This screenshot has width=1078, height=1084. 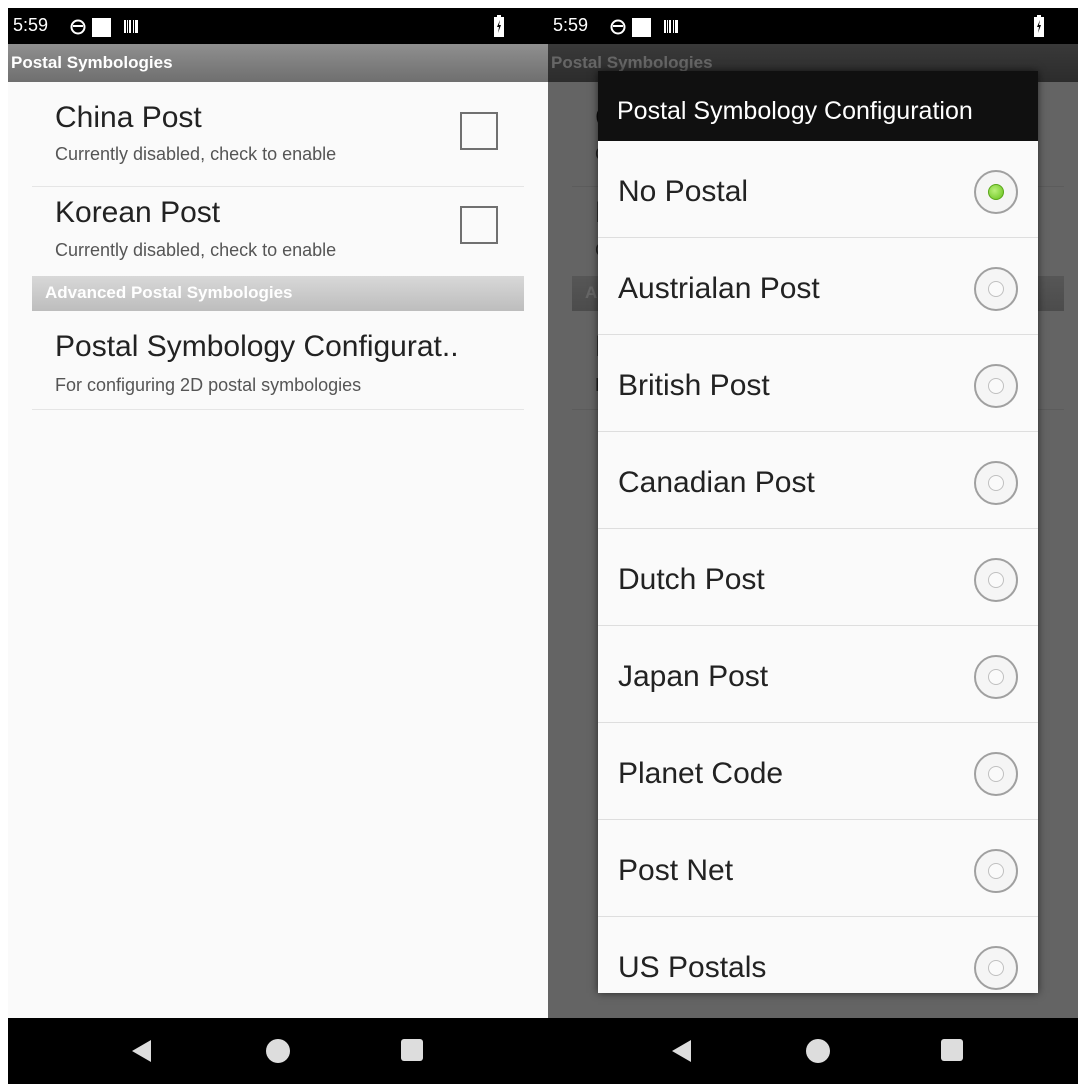 What do you see at coordinates (716, 482) in the screenshot?
I see `radio-option-label: Canadian Post` at bounding box center [716, 482].